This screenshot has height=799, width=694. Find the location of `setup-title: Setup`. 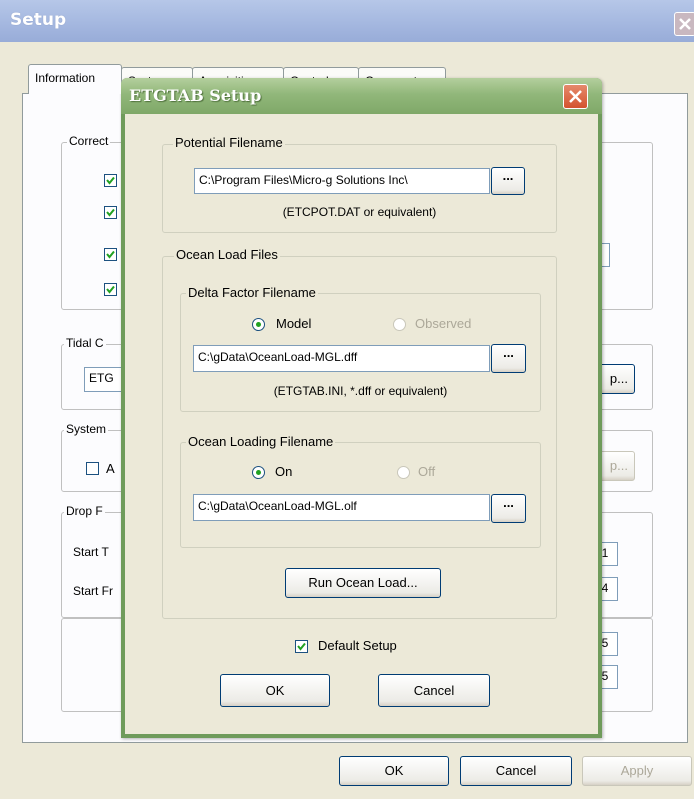

setup-title: Setup is located at coordinates (38, 20).